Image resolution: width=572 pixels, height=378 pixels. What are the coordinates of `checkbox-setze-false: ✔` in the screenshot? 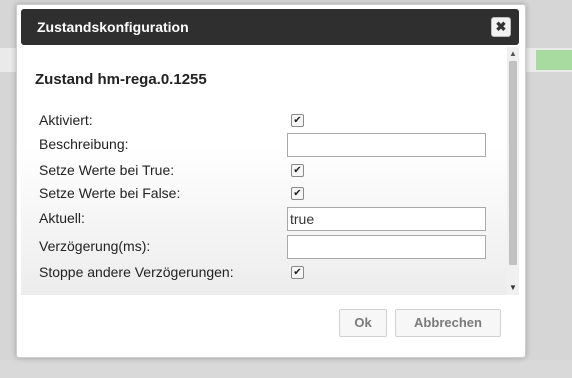 It's located at (297, 193).